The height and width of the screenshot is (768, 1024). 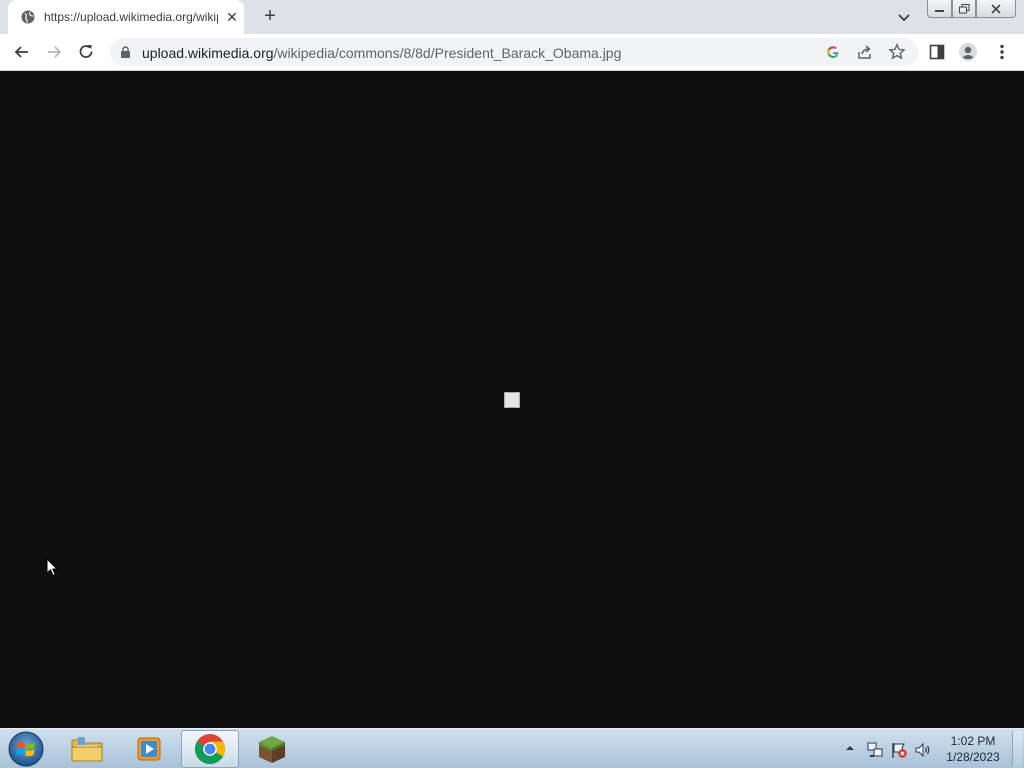 I want to click on broken-image-icon, so click(x=512, y=400).